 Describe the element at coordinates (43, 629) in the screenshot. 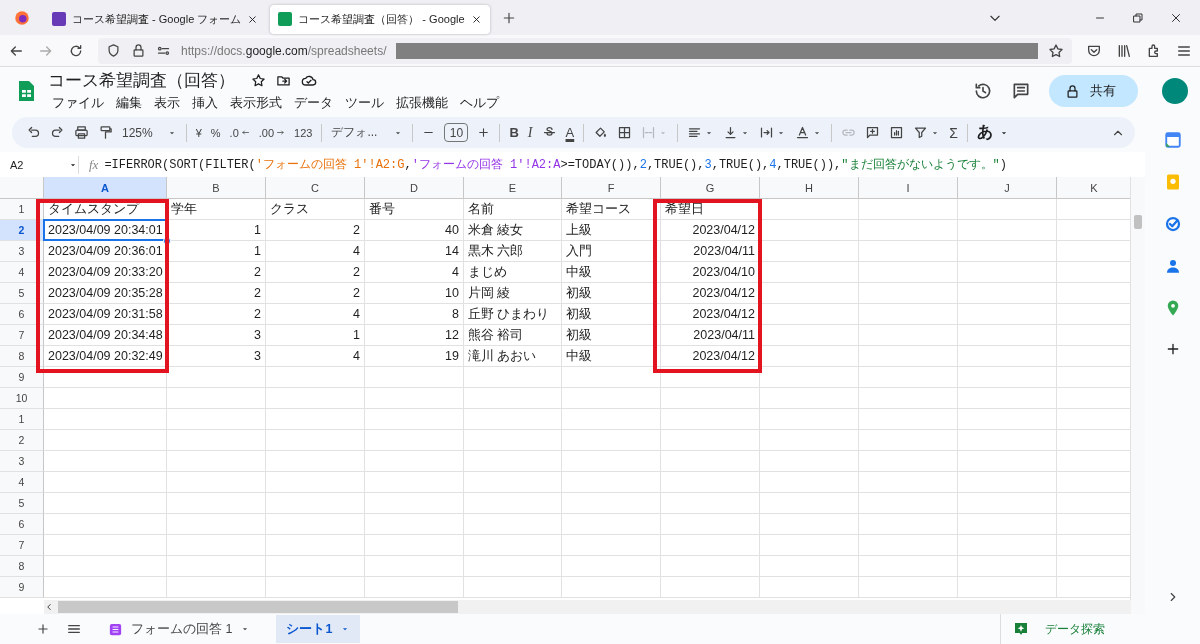

I see `add-sheet-icon` at that location.